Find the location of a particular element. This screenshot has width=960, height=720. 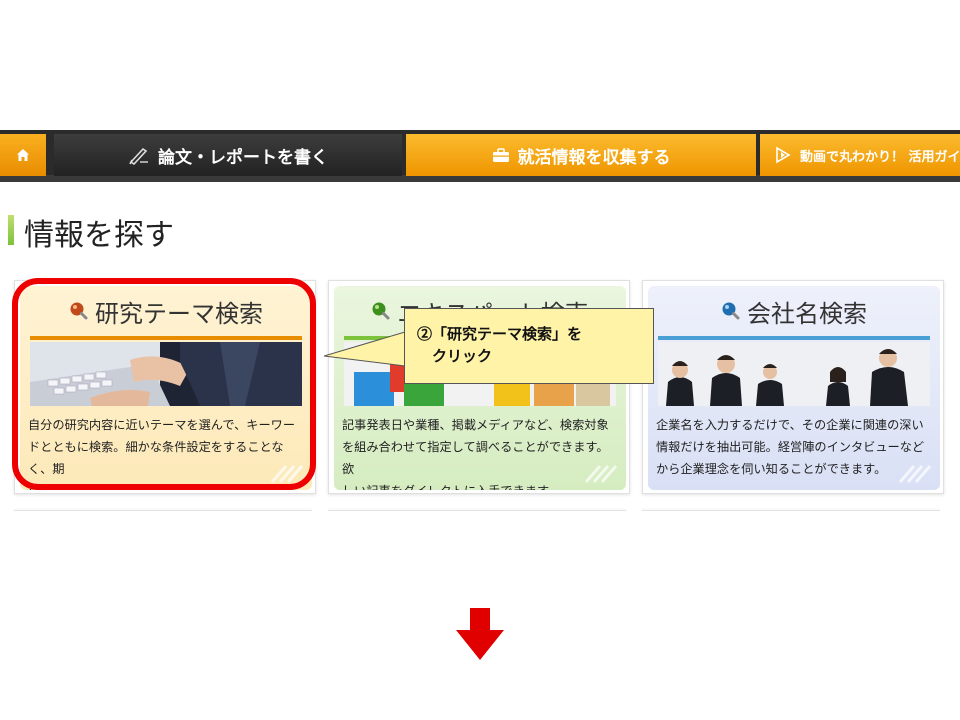

briefcase-icon is located at coordinates (501, 155).